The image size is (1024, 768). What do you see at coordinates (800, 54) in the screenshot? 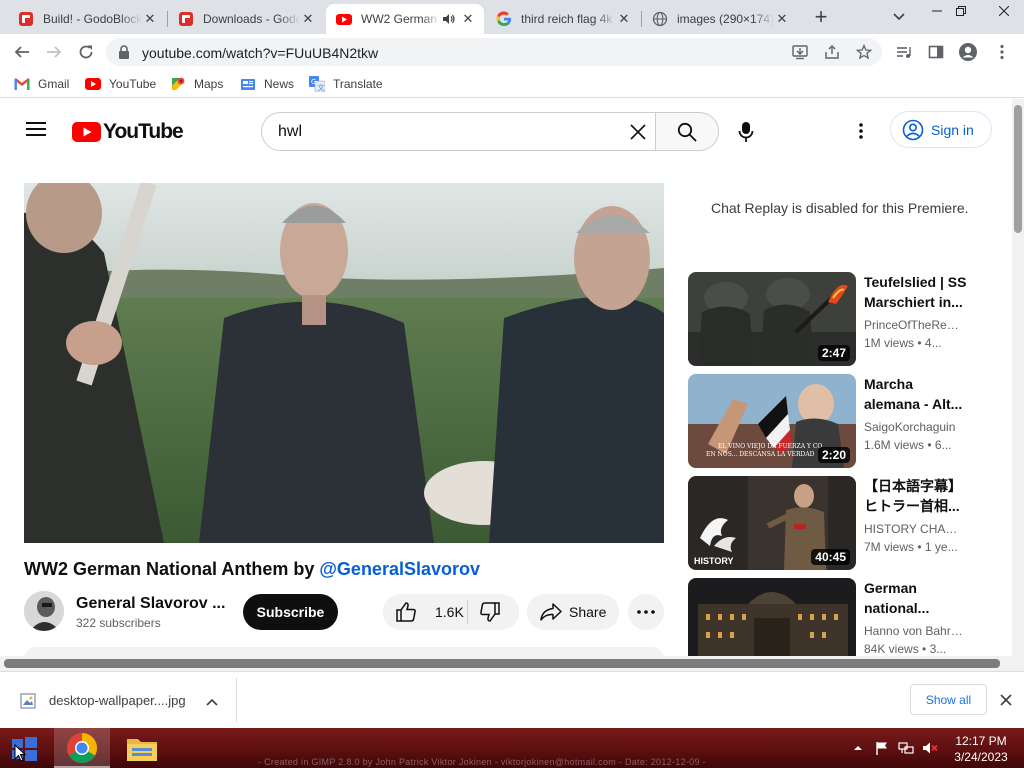
I see `install-app-icon` at bounding box center [800, 54].